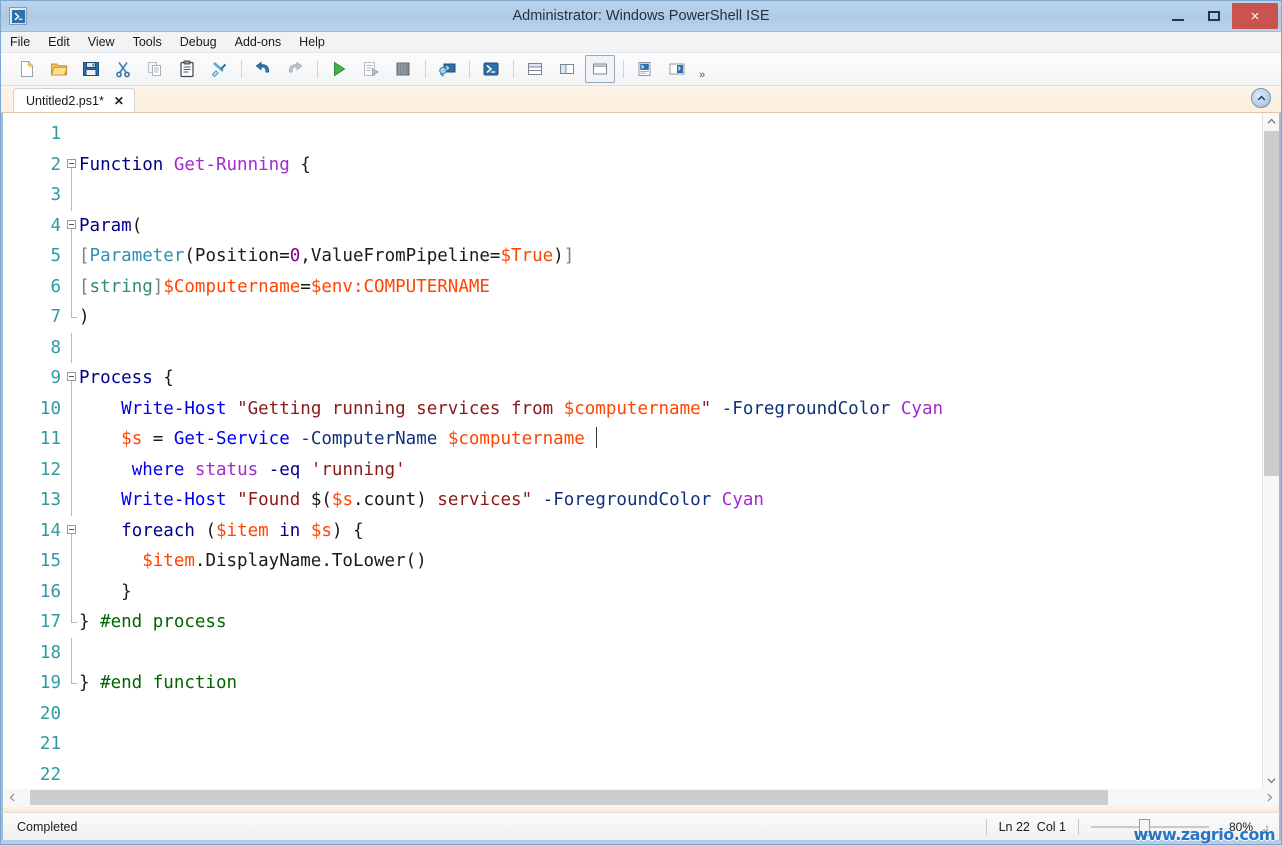  What do you see at coordinates (158, 530) in the screenshot?
I see `code-token: foreach` at bounding box center [158, 530].